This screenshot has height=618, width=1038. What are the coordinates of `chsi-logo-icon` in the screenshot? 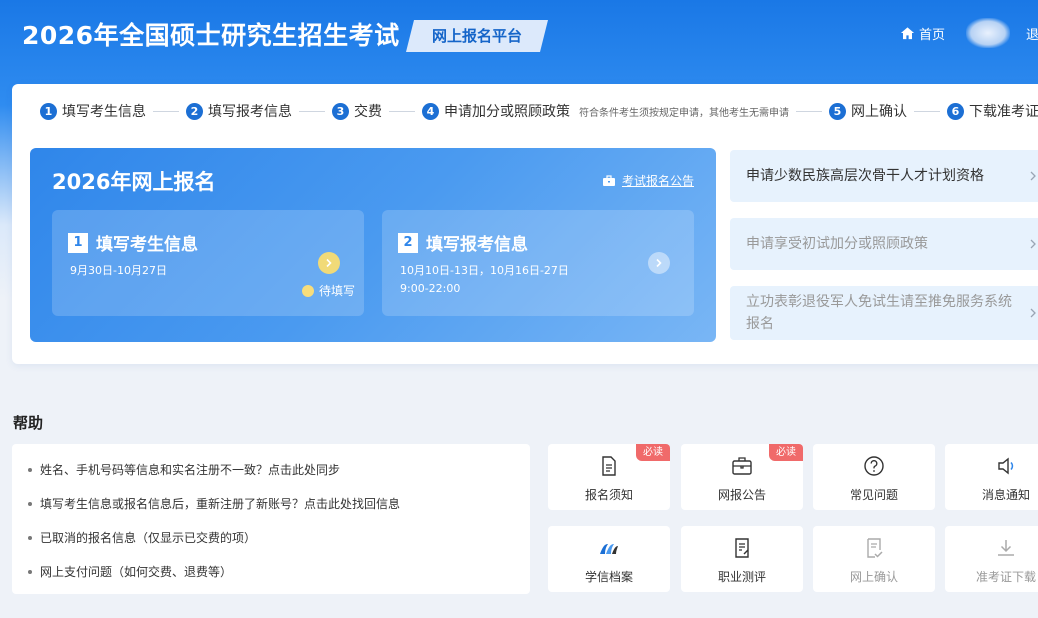 It's located at (609, 549).